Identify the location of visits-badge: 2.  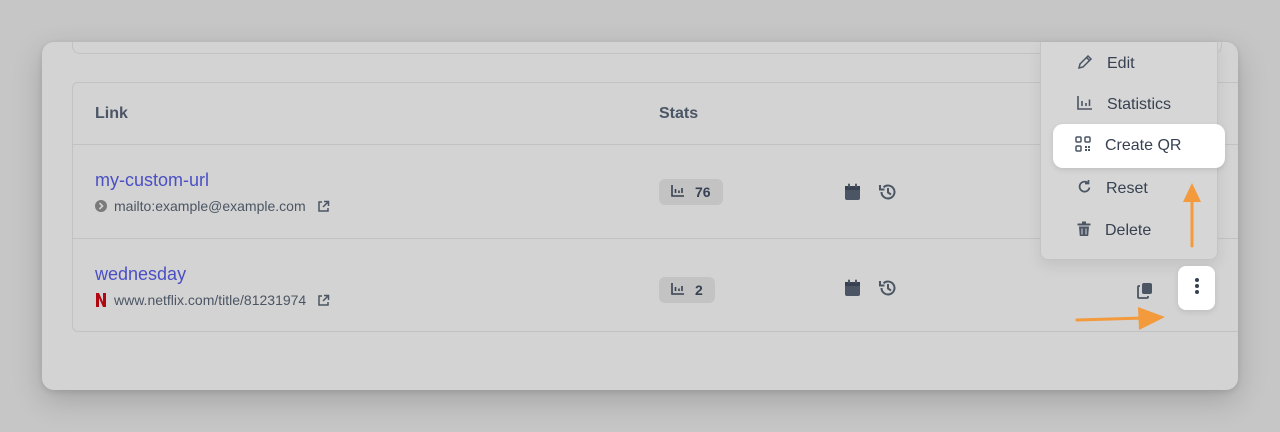
(687, 290).